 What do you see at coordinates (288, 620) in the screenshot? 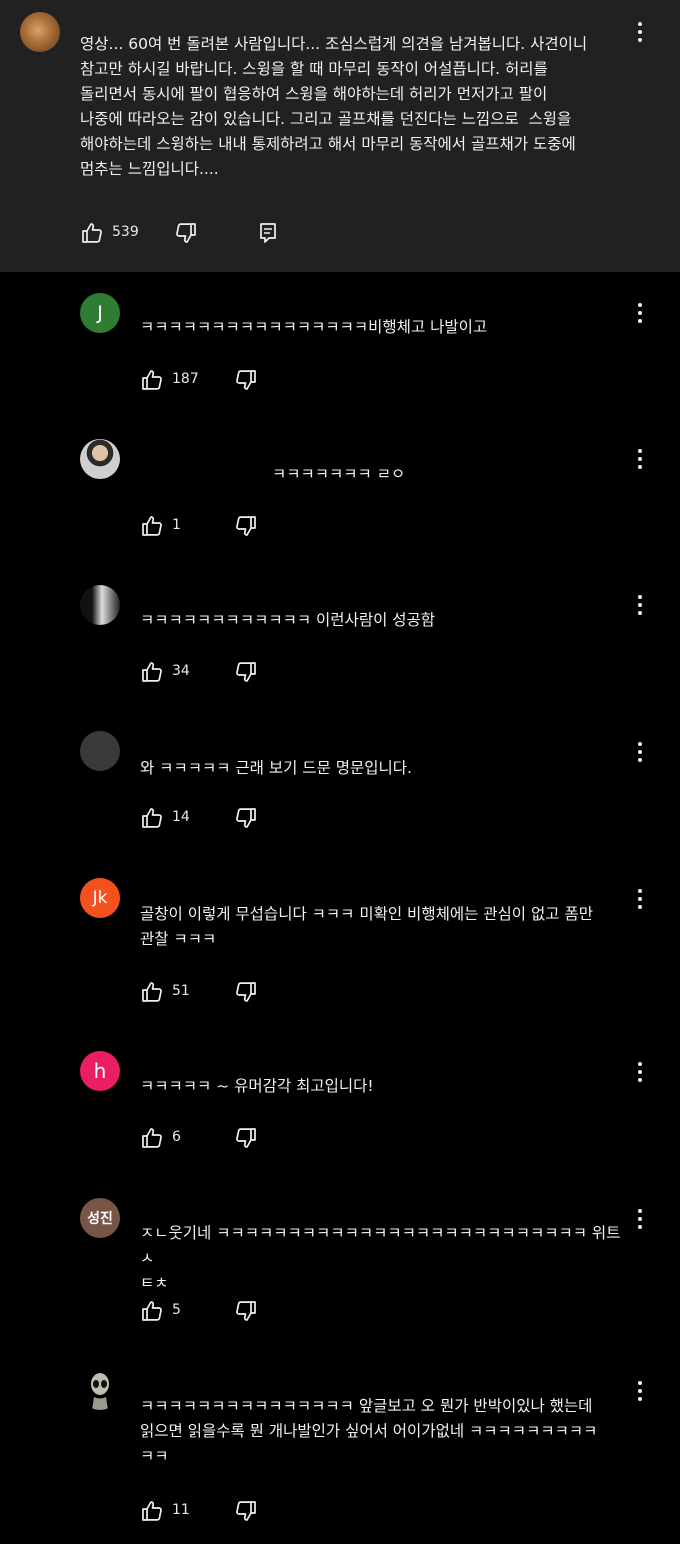
I see `reply-text: ㅋㅋㅋㅋㅋㅋㅋㅋㅋㅋㅋㅋ 이런사람이 성공함` at bounding box center [288, 620].